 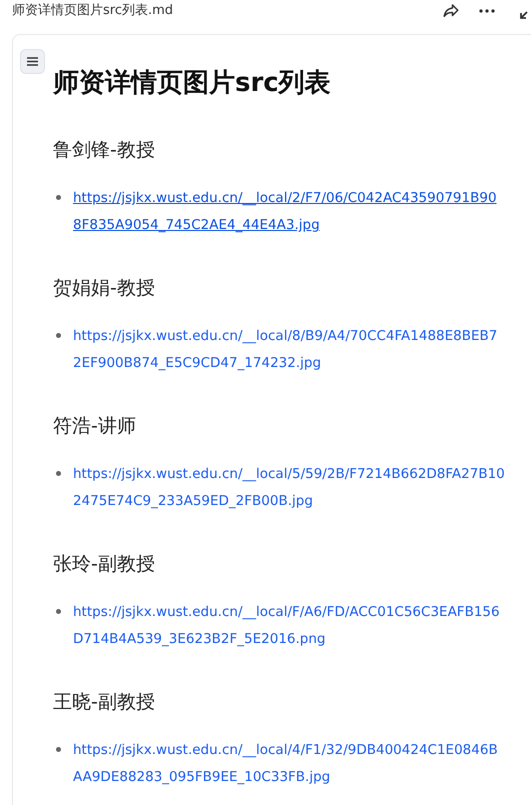 I want to click on section-heading: 张玲-副教授, so click(x=104, y=564).